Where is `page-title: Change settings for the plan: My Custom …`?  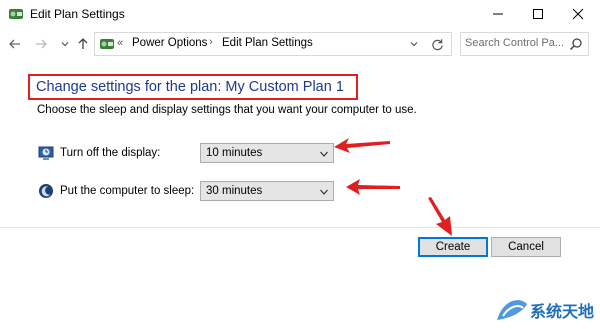 page-title: Change settings for the plan: My Custom … is located at coordinates (190, 87).